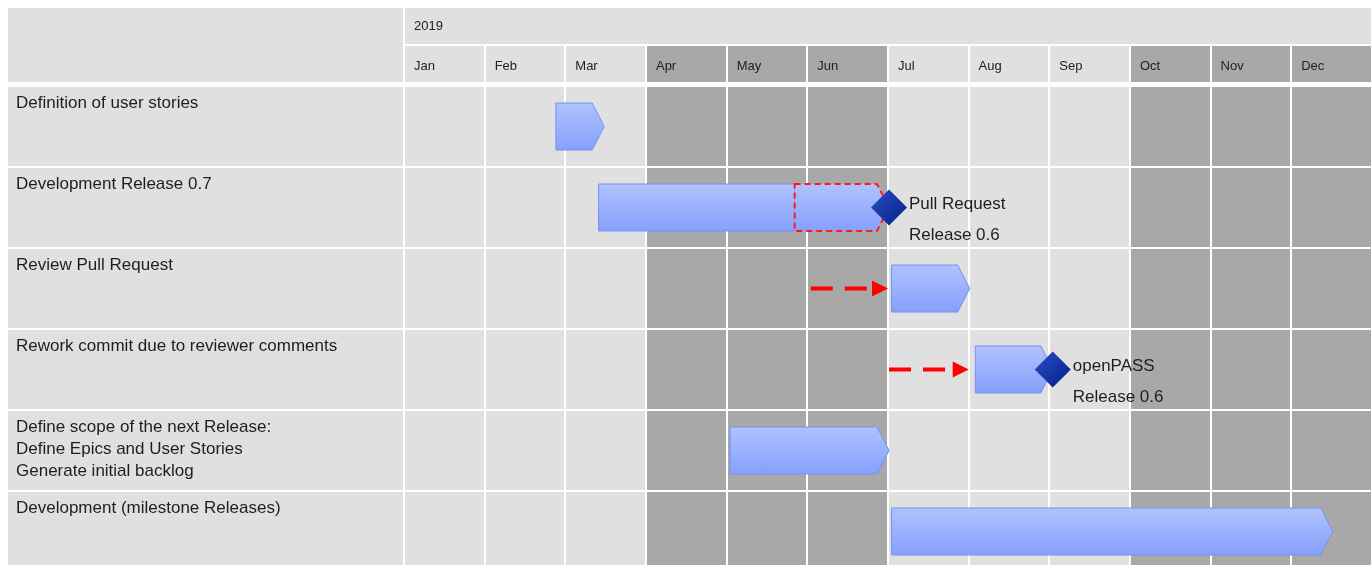  I want to click on month-header: Jun, so click(847, 64).